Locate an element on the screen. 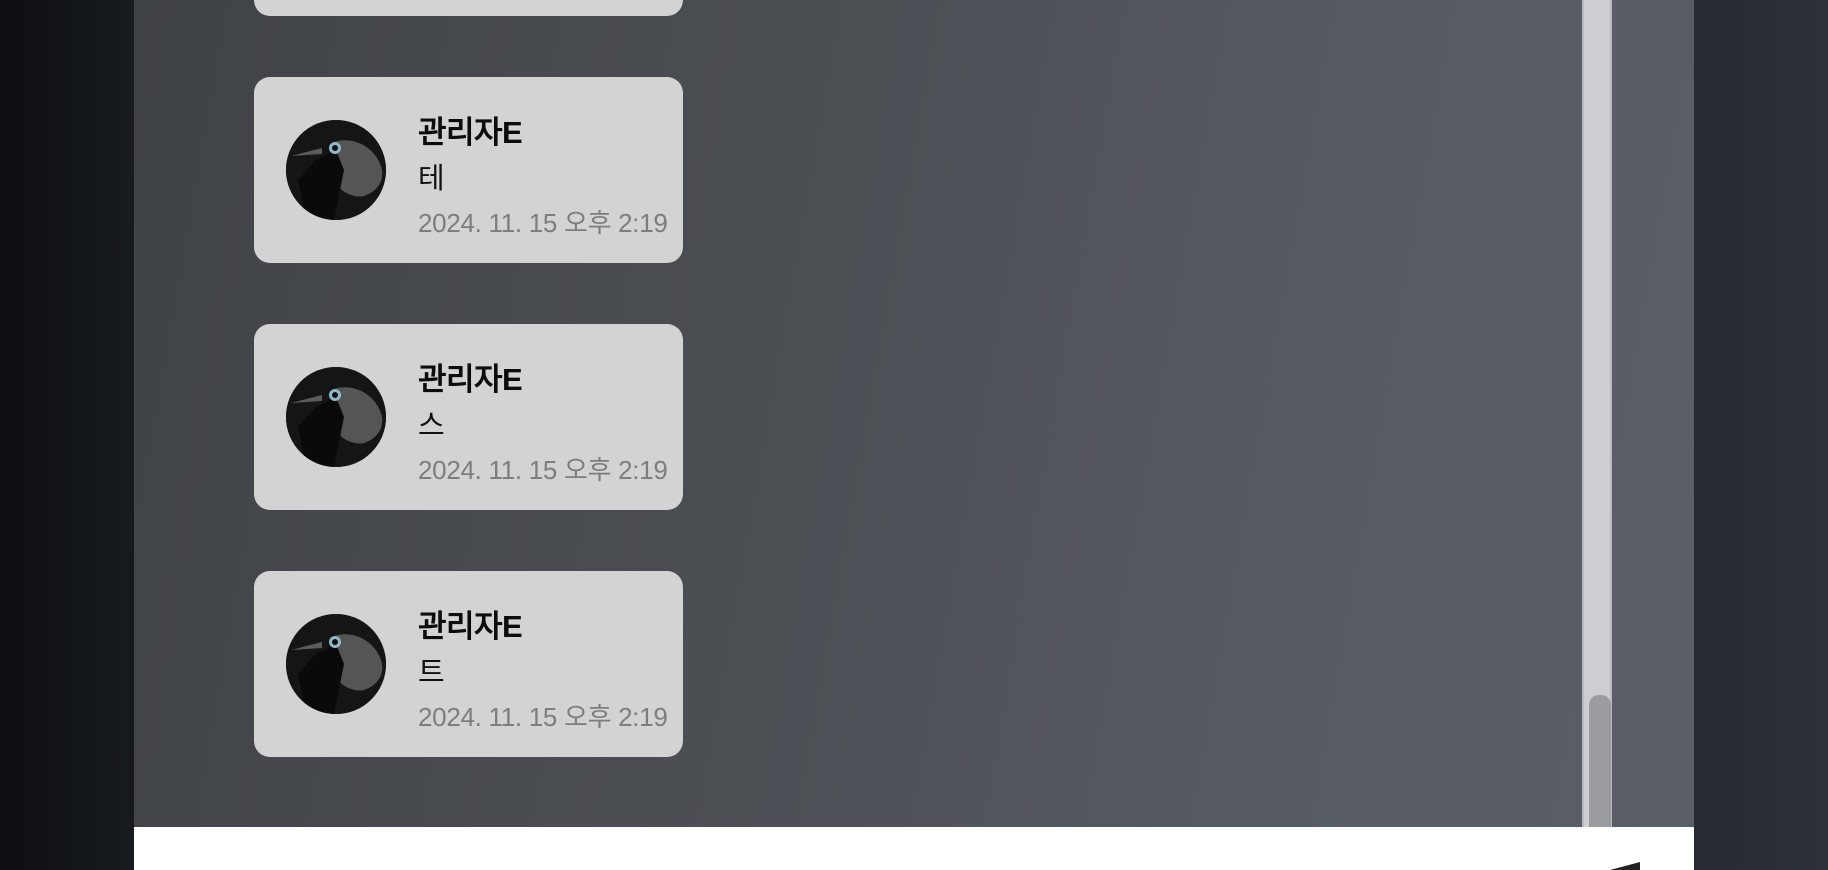 This screenshot has height=870, width=1828. message-input-bar is located at coordinates (914, 848).